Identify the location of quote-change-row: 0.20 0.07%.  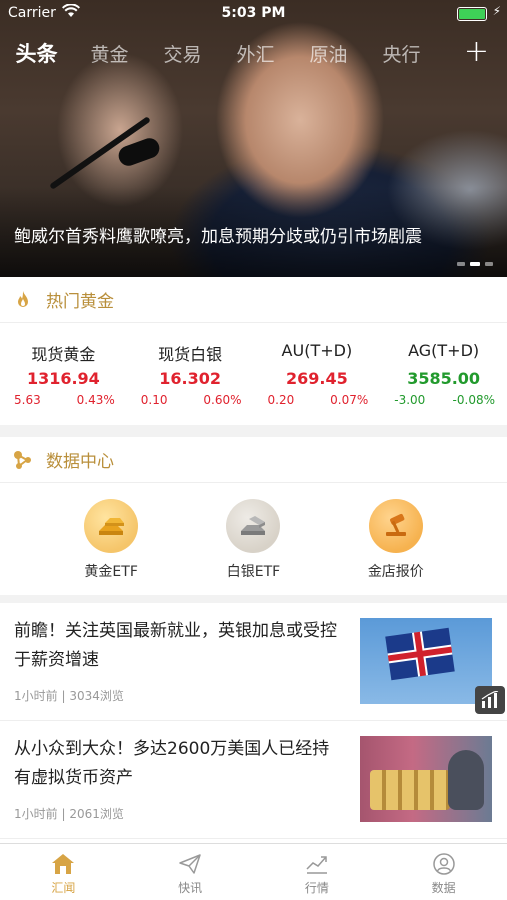
(317, 400).